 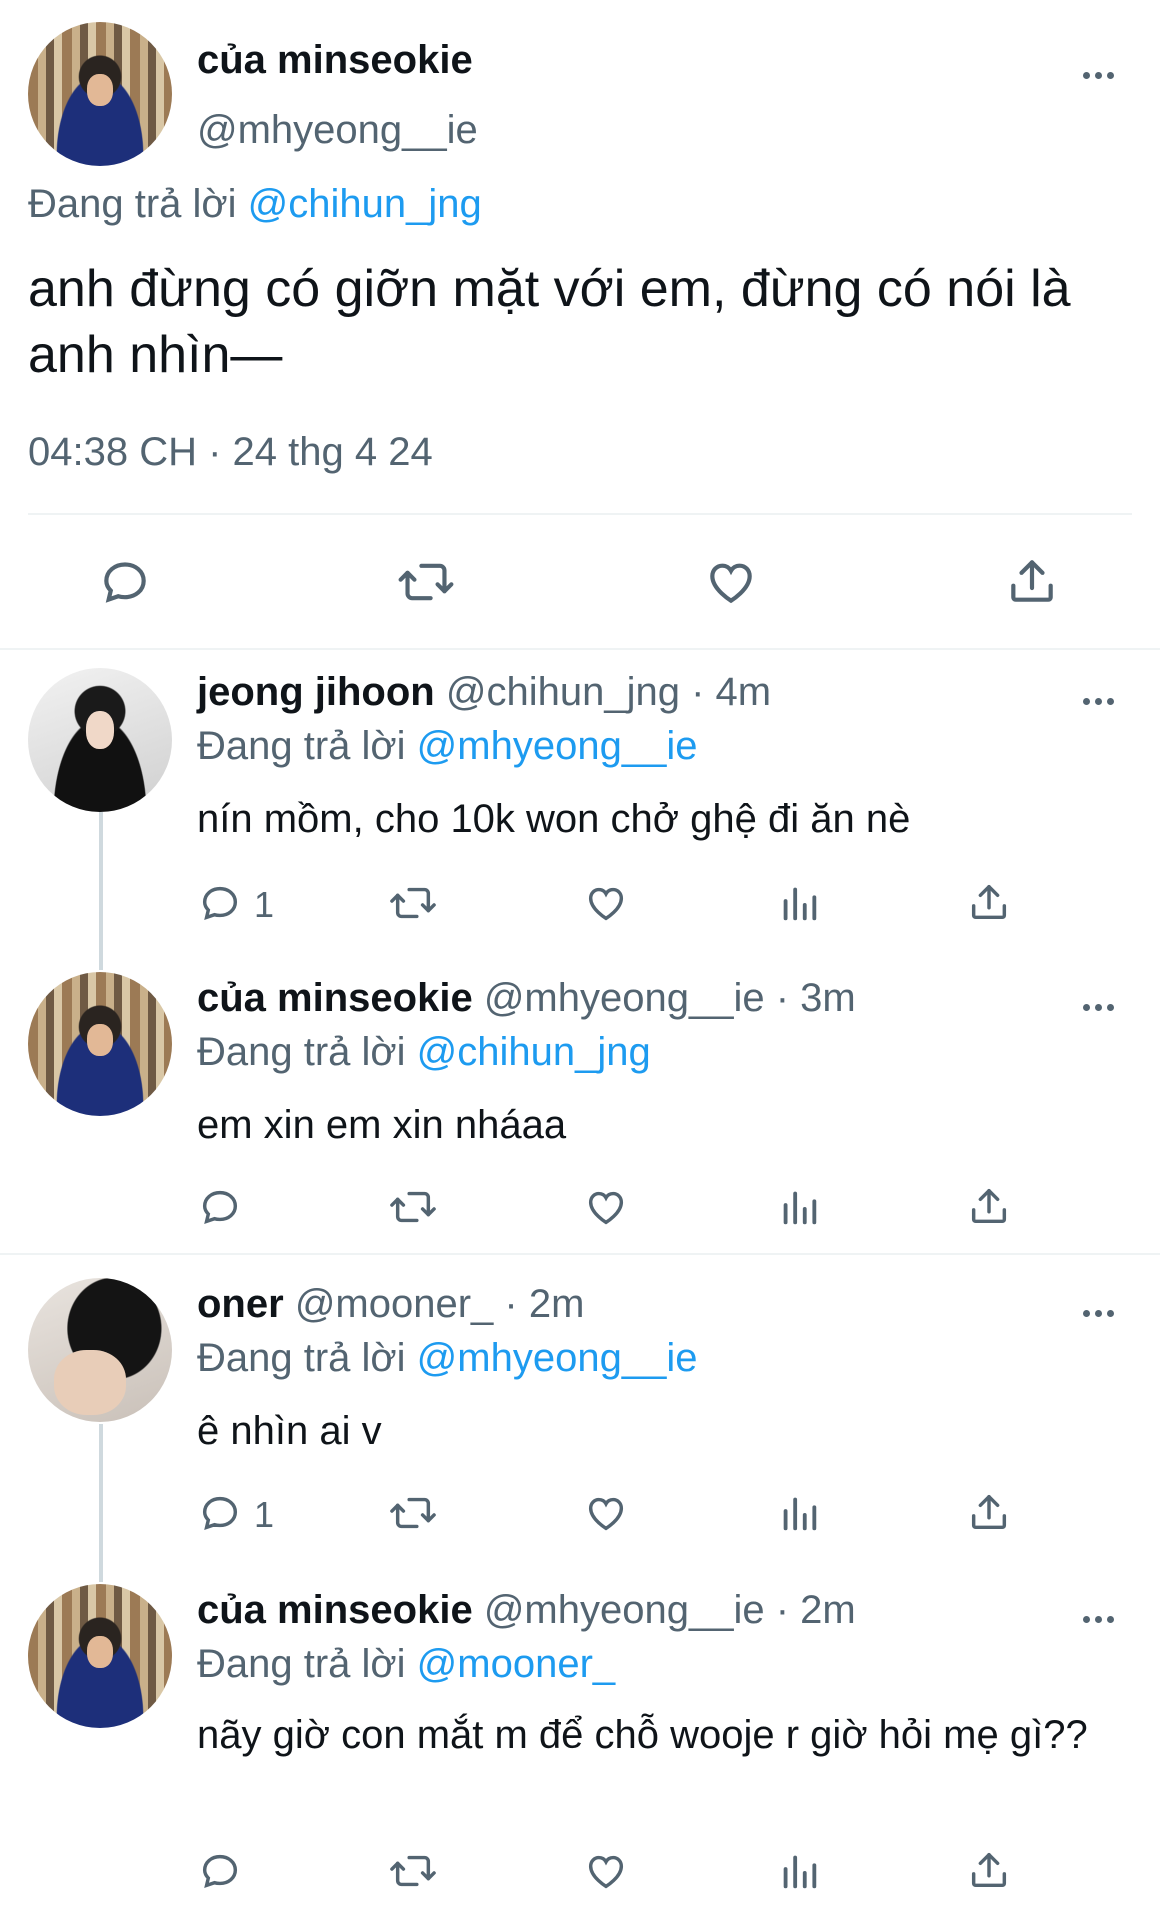 I want to click on timestamp: 04:38 CH · 24 thg 4 24, so click(x=230, y=452).